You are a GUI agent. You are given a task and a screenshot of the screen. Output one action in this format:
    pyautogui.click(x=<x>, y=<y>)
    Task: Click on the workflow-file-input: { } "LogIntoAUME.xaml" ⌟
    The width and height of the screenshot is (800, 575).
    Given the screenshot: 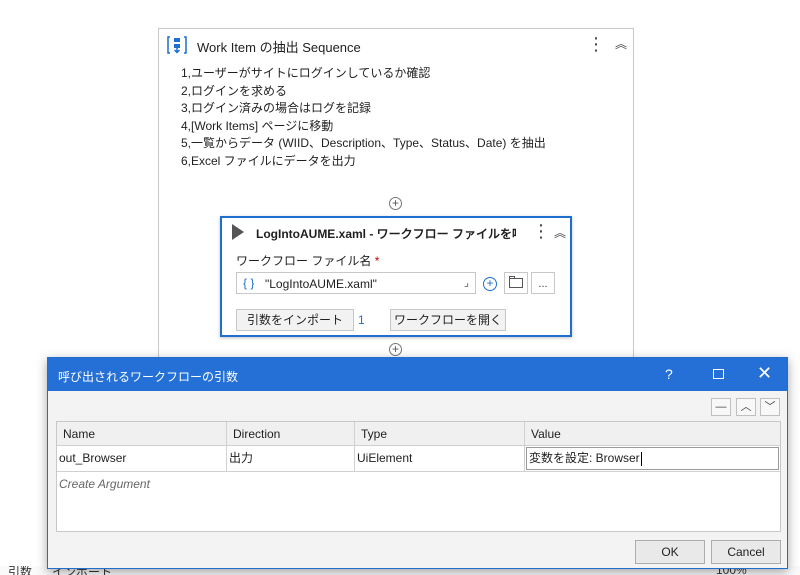 What is the action you would take?
    pyautogui.click(x=356, y=283)
    